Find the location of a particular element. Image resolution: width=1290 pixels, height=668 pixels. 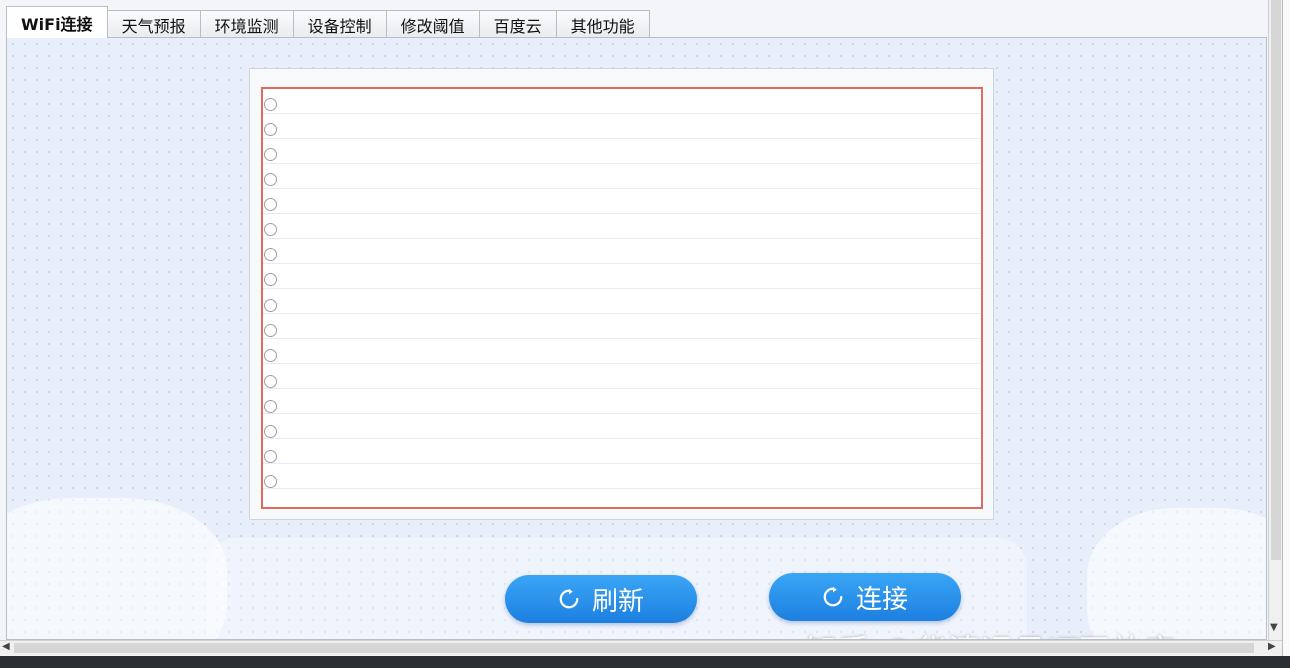

scroll-left-icon: ◀ is located at coordinates (6, 646).